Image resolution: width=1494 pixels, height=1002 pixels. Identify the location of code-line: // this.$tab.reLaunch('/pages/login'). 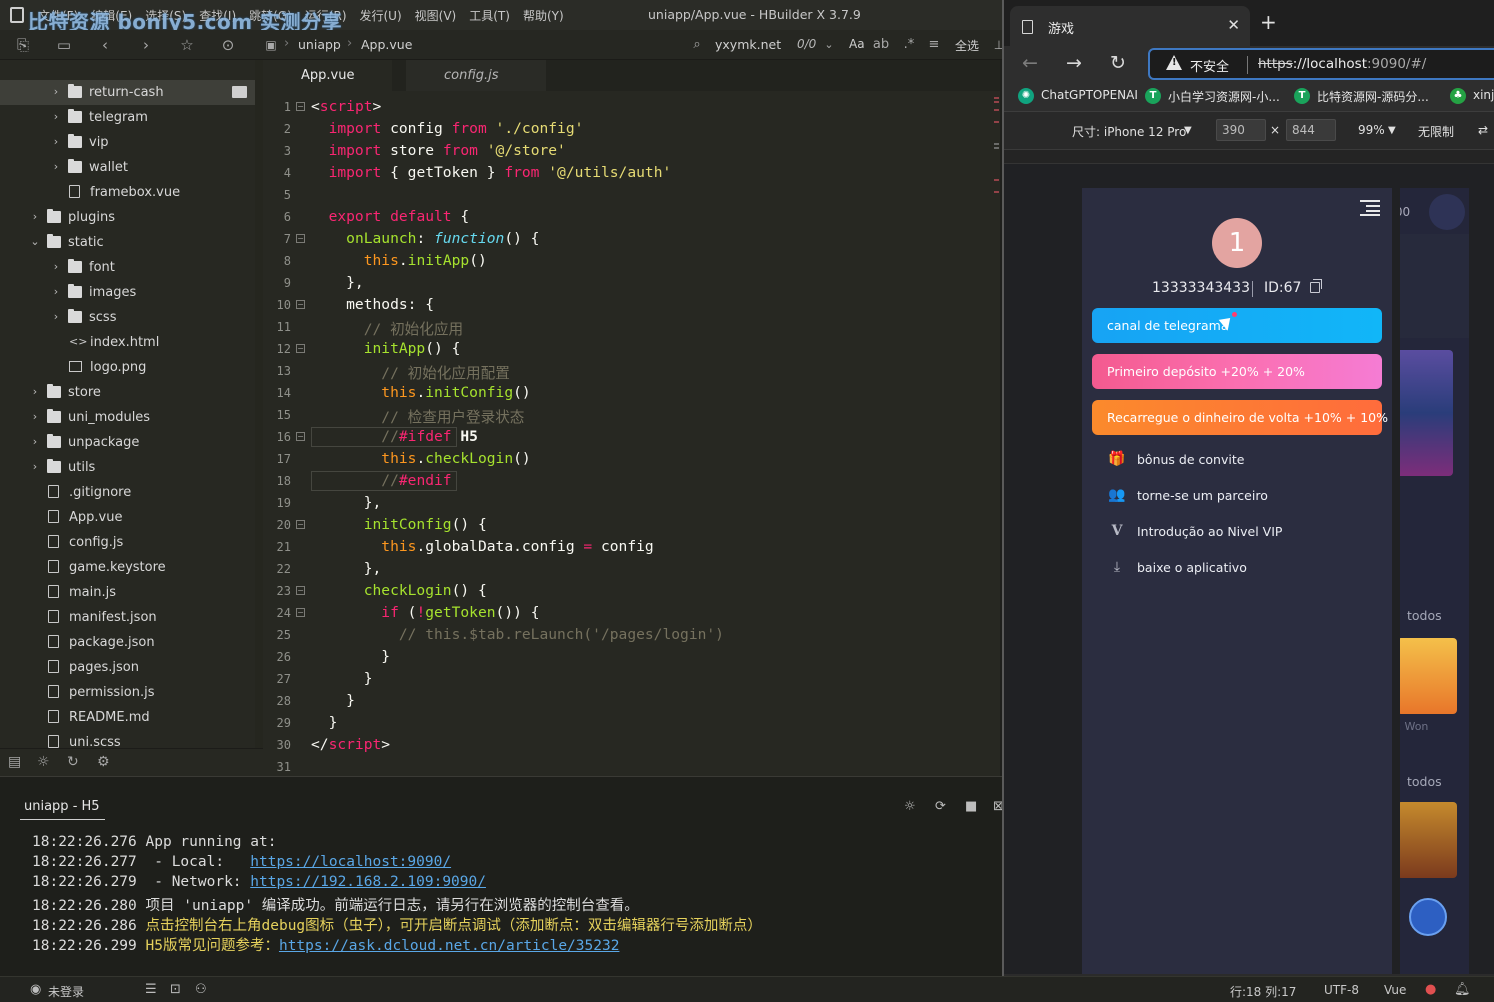
(517, 634).